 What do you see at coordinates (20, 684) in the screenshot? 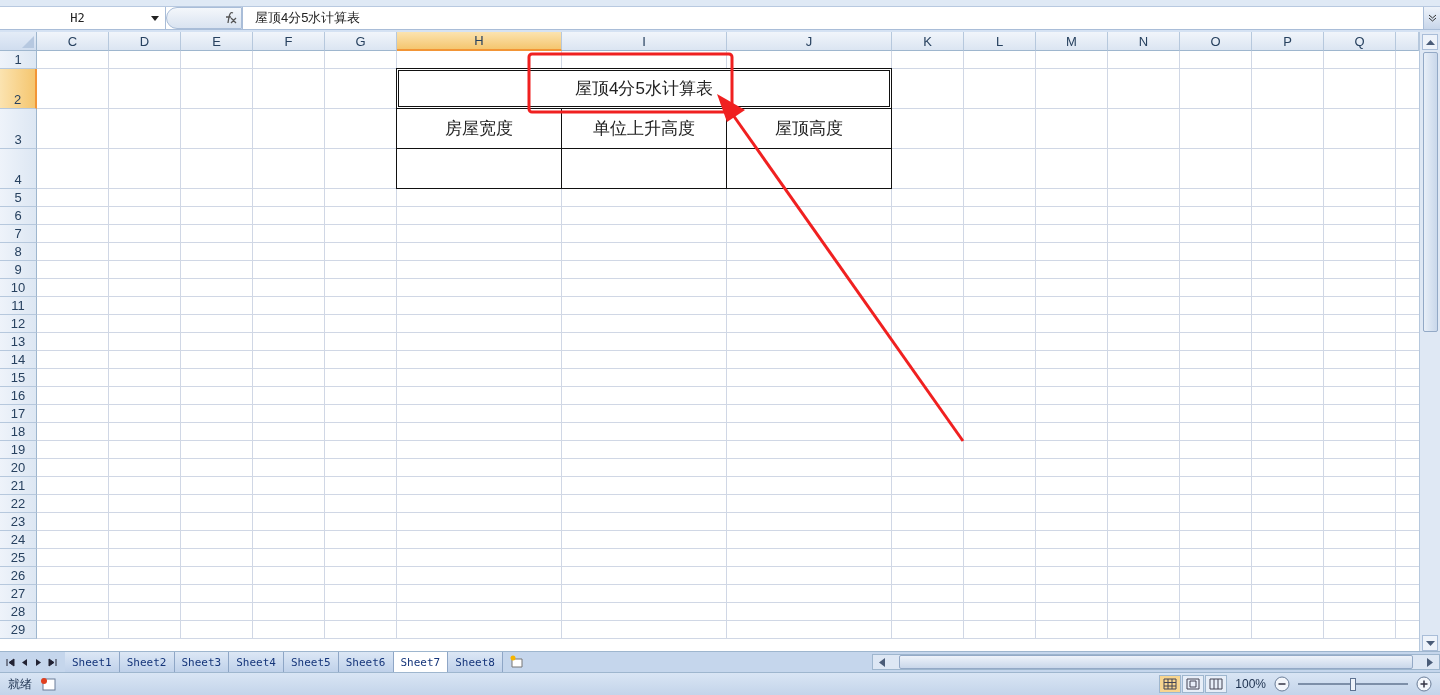
I see `status-text: 就绪` at bounding box center [20, 684].